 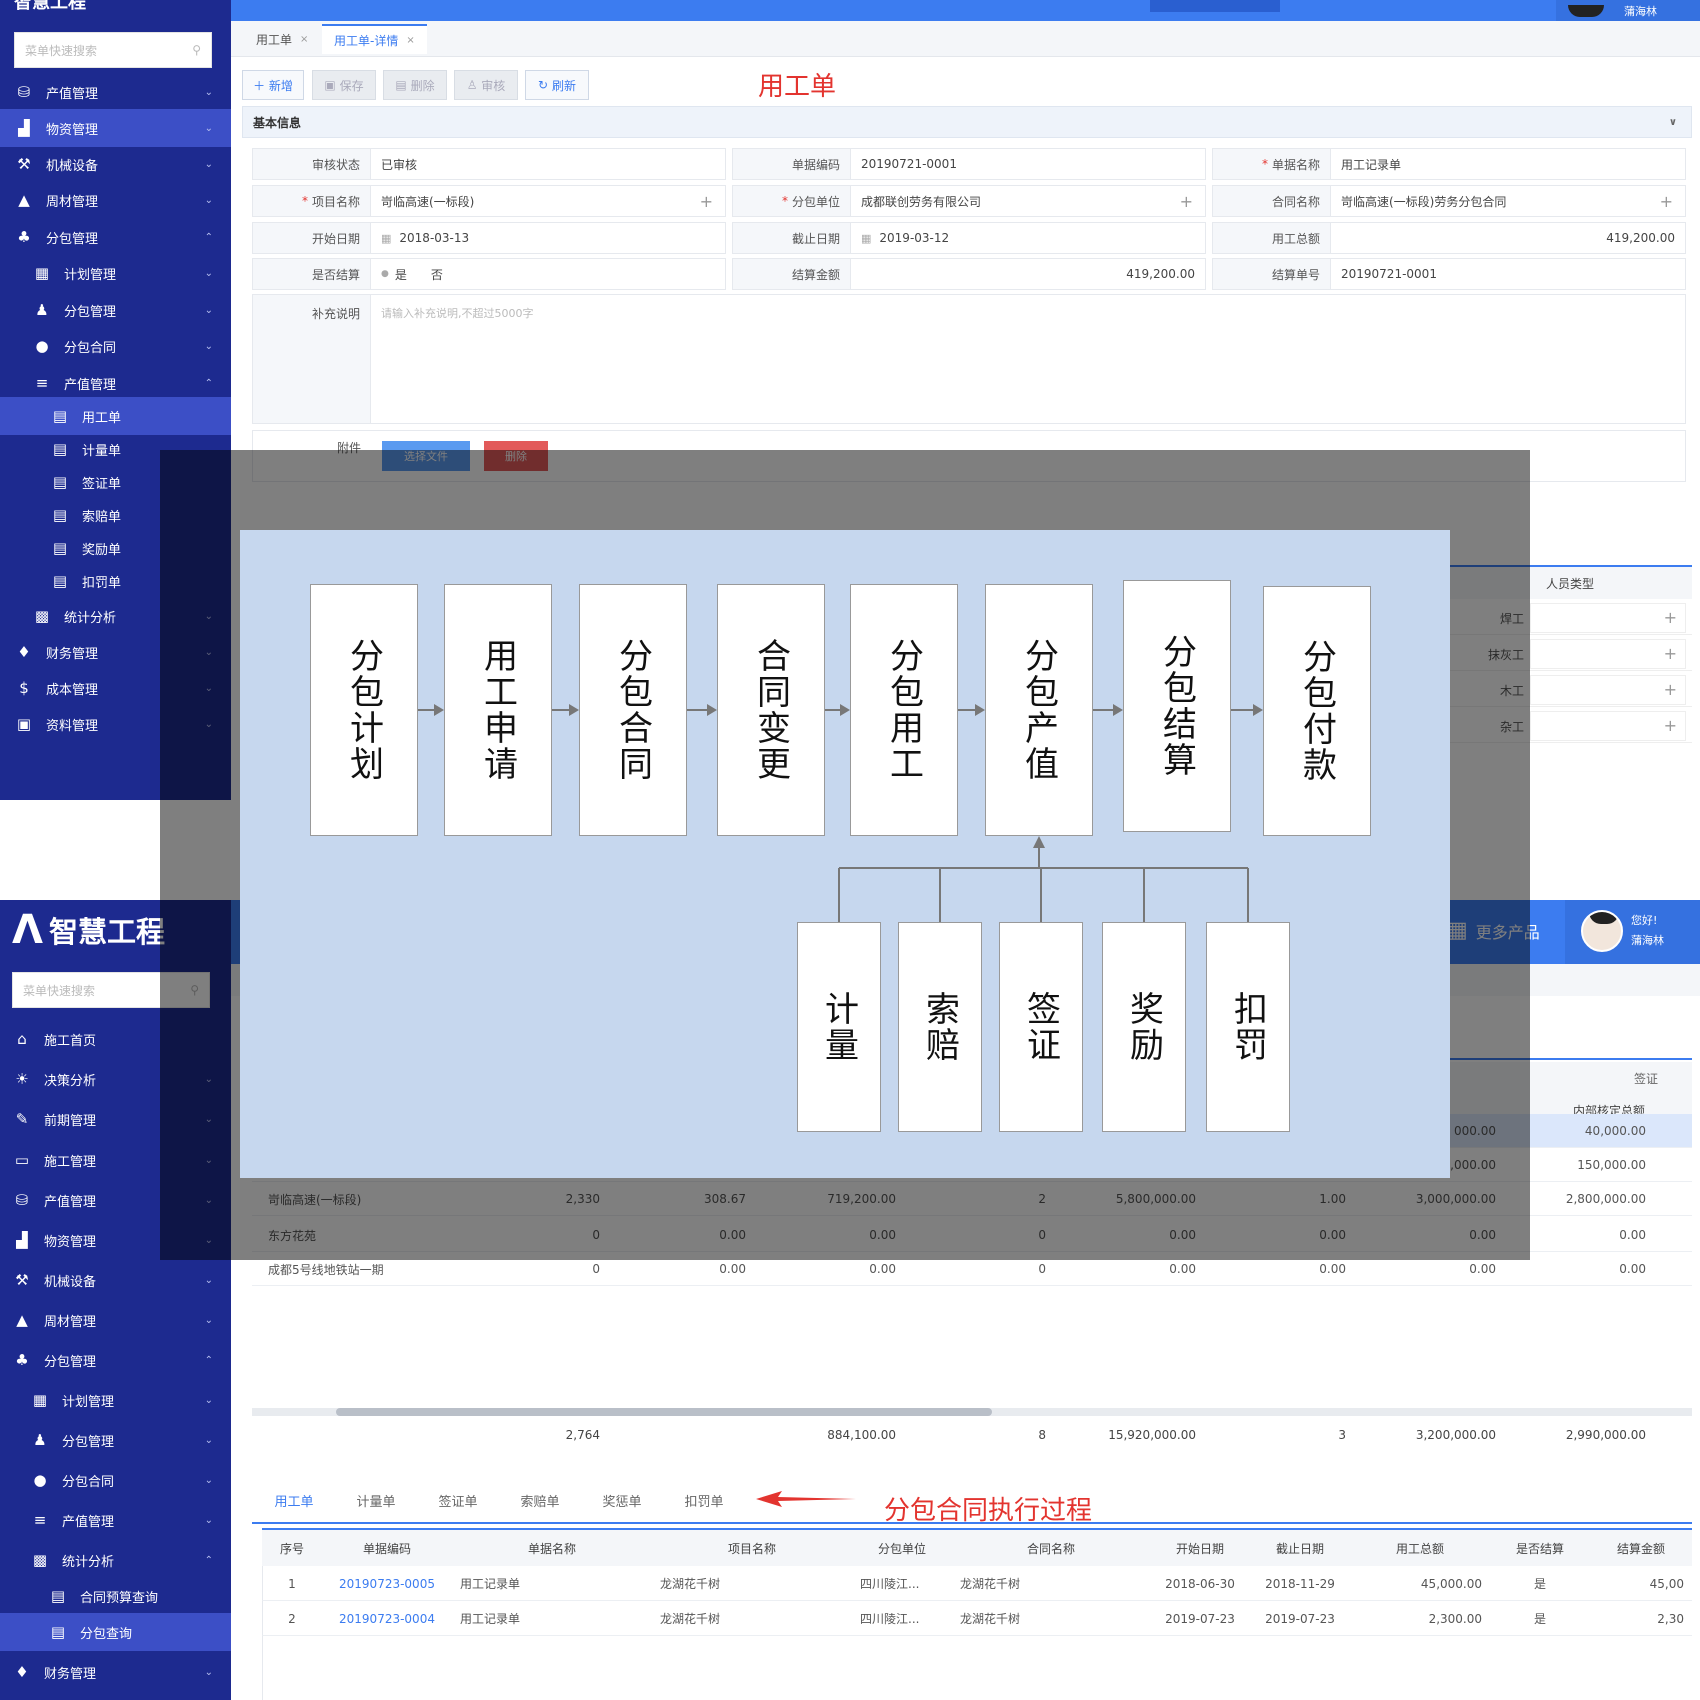 What do you see at coordinates (902, 1548) in the screenshot?
I see `column-header: 分包单位` at bounding box center [902, 1548].